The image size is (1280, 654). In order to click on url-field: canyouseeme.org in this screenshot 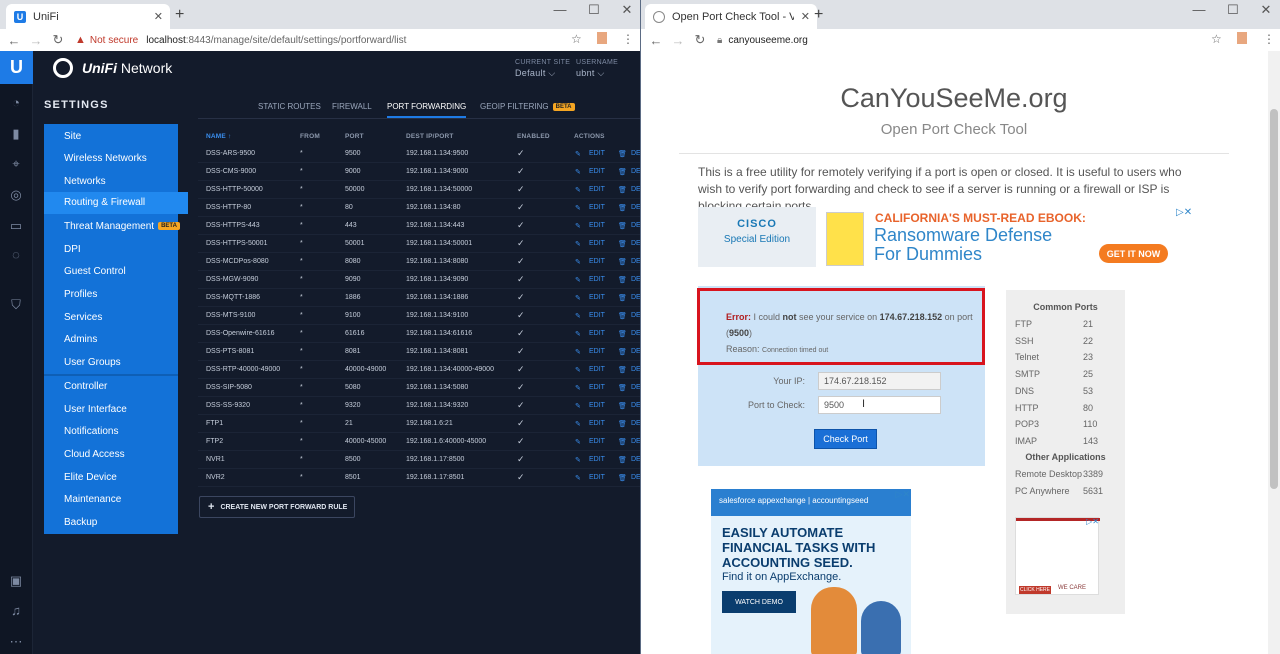, I will do `click(768, 40)`.